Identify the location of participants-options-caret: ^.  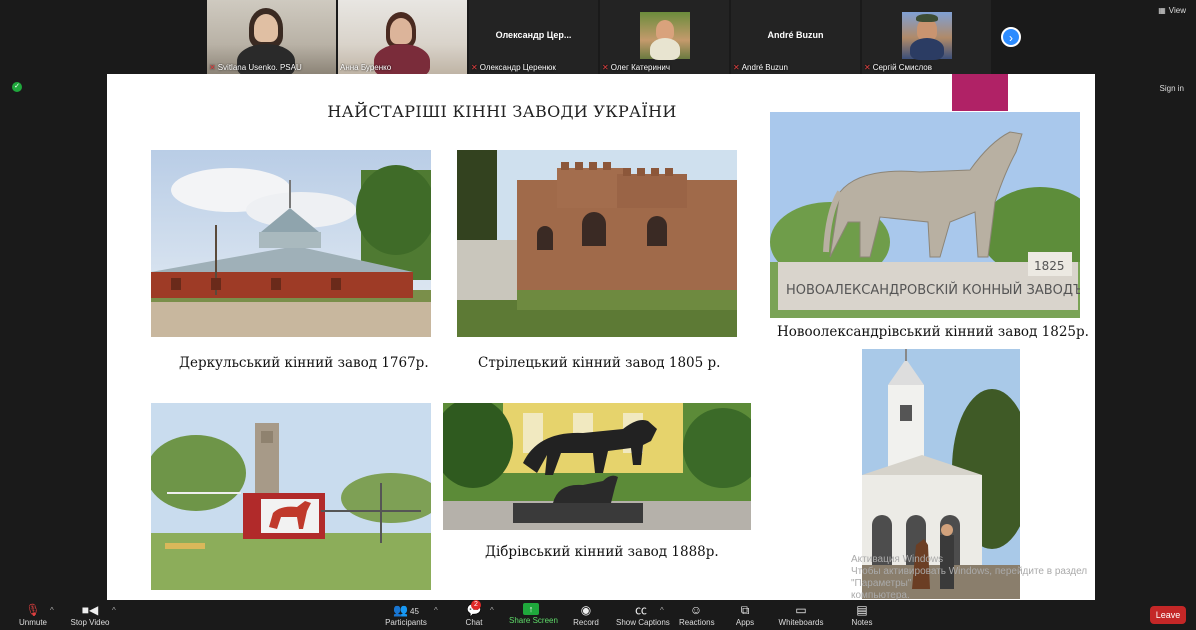
(436, 610).